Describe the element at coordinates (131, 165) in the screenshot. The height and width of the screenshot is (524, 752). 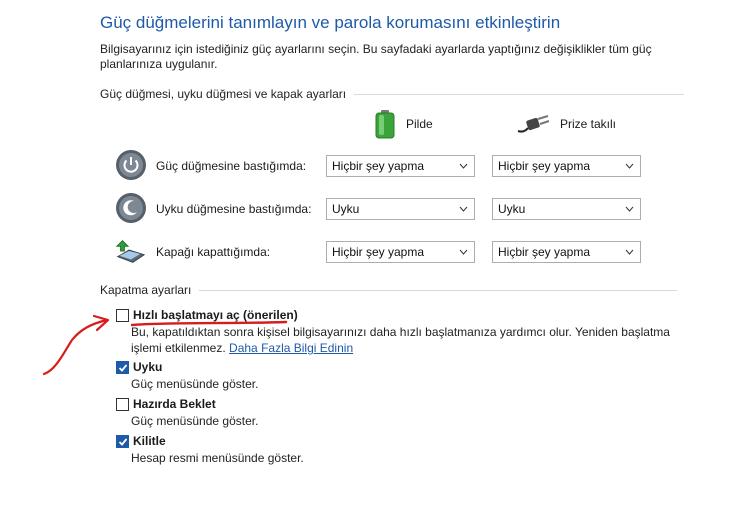
I see `power-button-icon` at that location.